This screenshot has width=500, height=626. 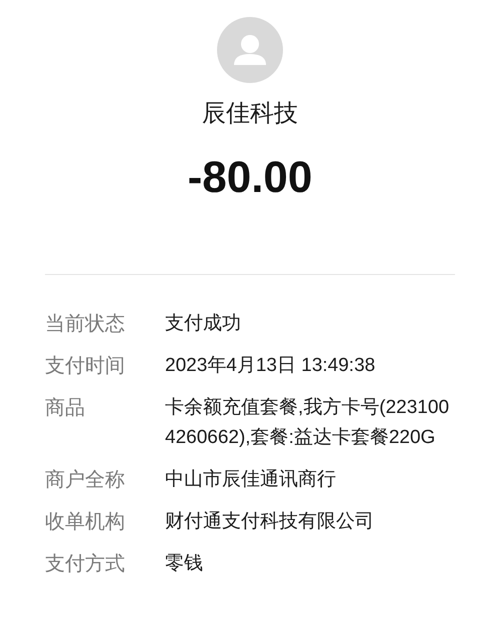 I want to click on detail-label: 商品, so click(x=65, y=408).